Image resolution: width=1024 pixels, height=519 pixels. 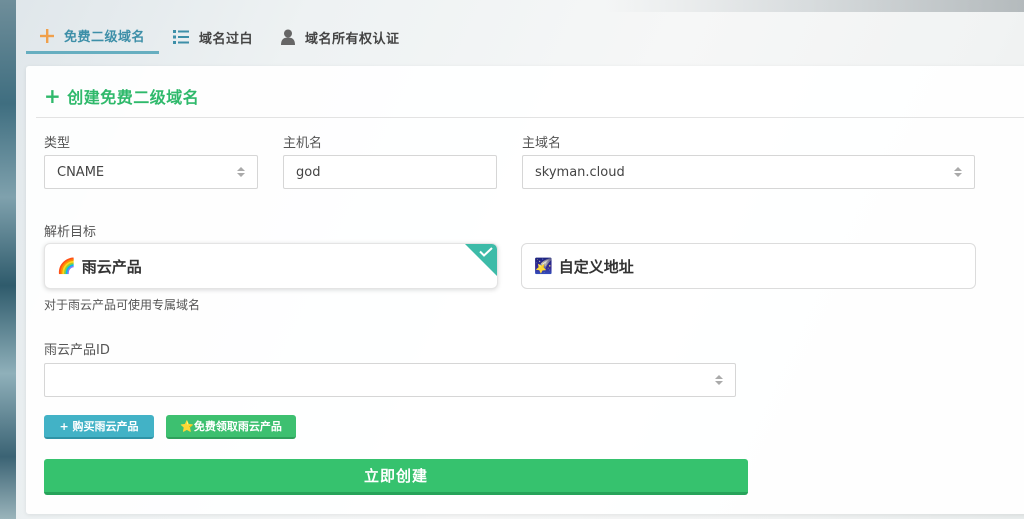 What do you see at coordinates (77, 350) in the screenshot?
I see `product-id-label: 雨云产品ID` at bounding box center [77, 350].